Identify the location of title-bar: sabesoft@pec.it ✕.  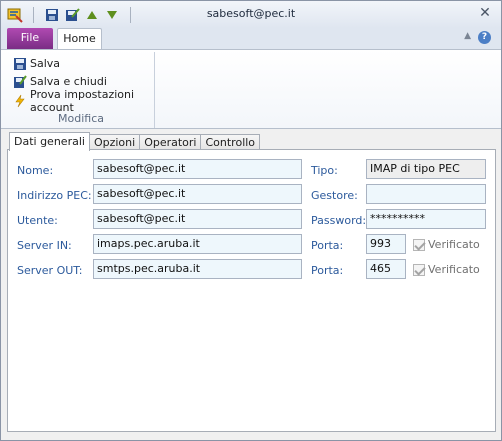
(251, 14).